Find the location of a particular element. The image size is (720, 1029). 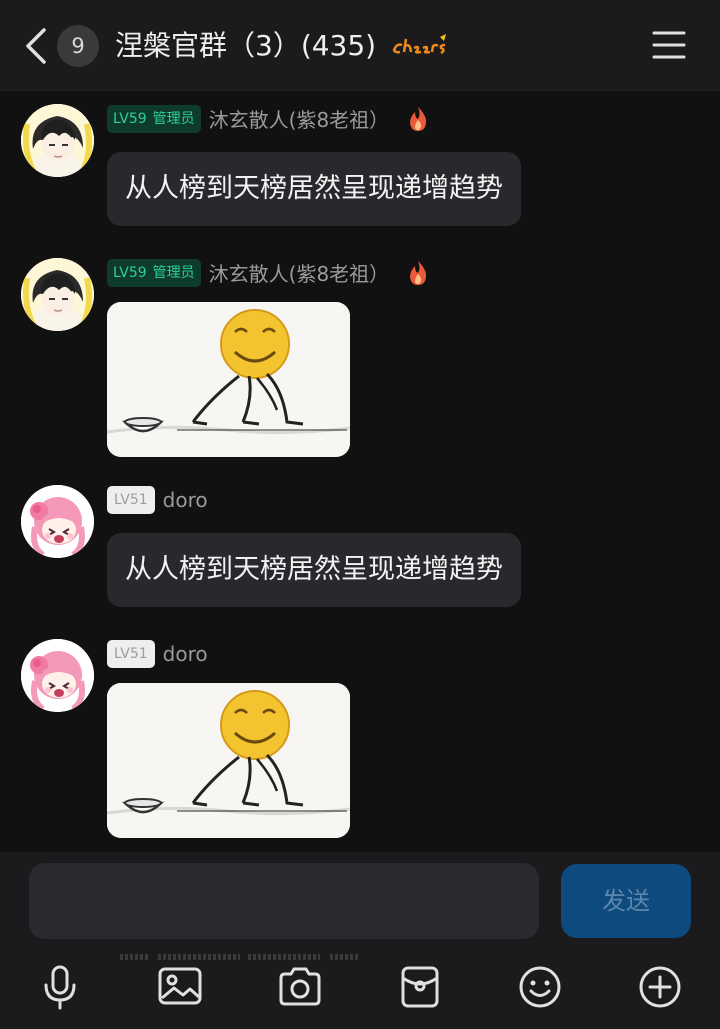

chat-header: 9 涅槃官群（3）(435) is located at coordinates (360, 45).